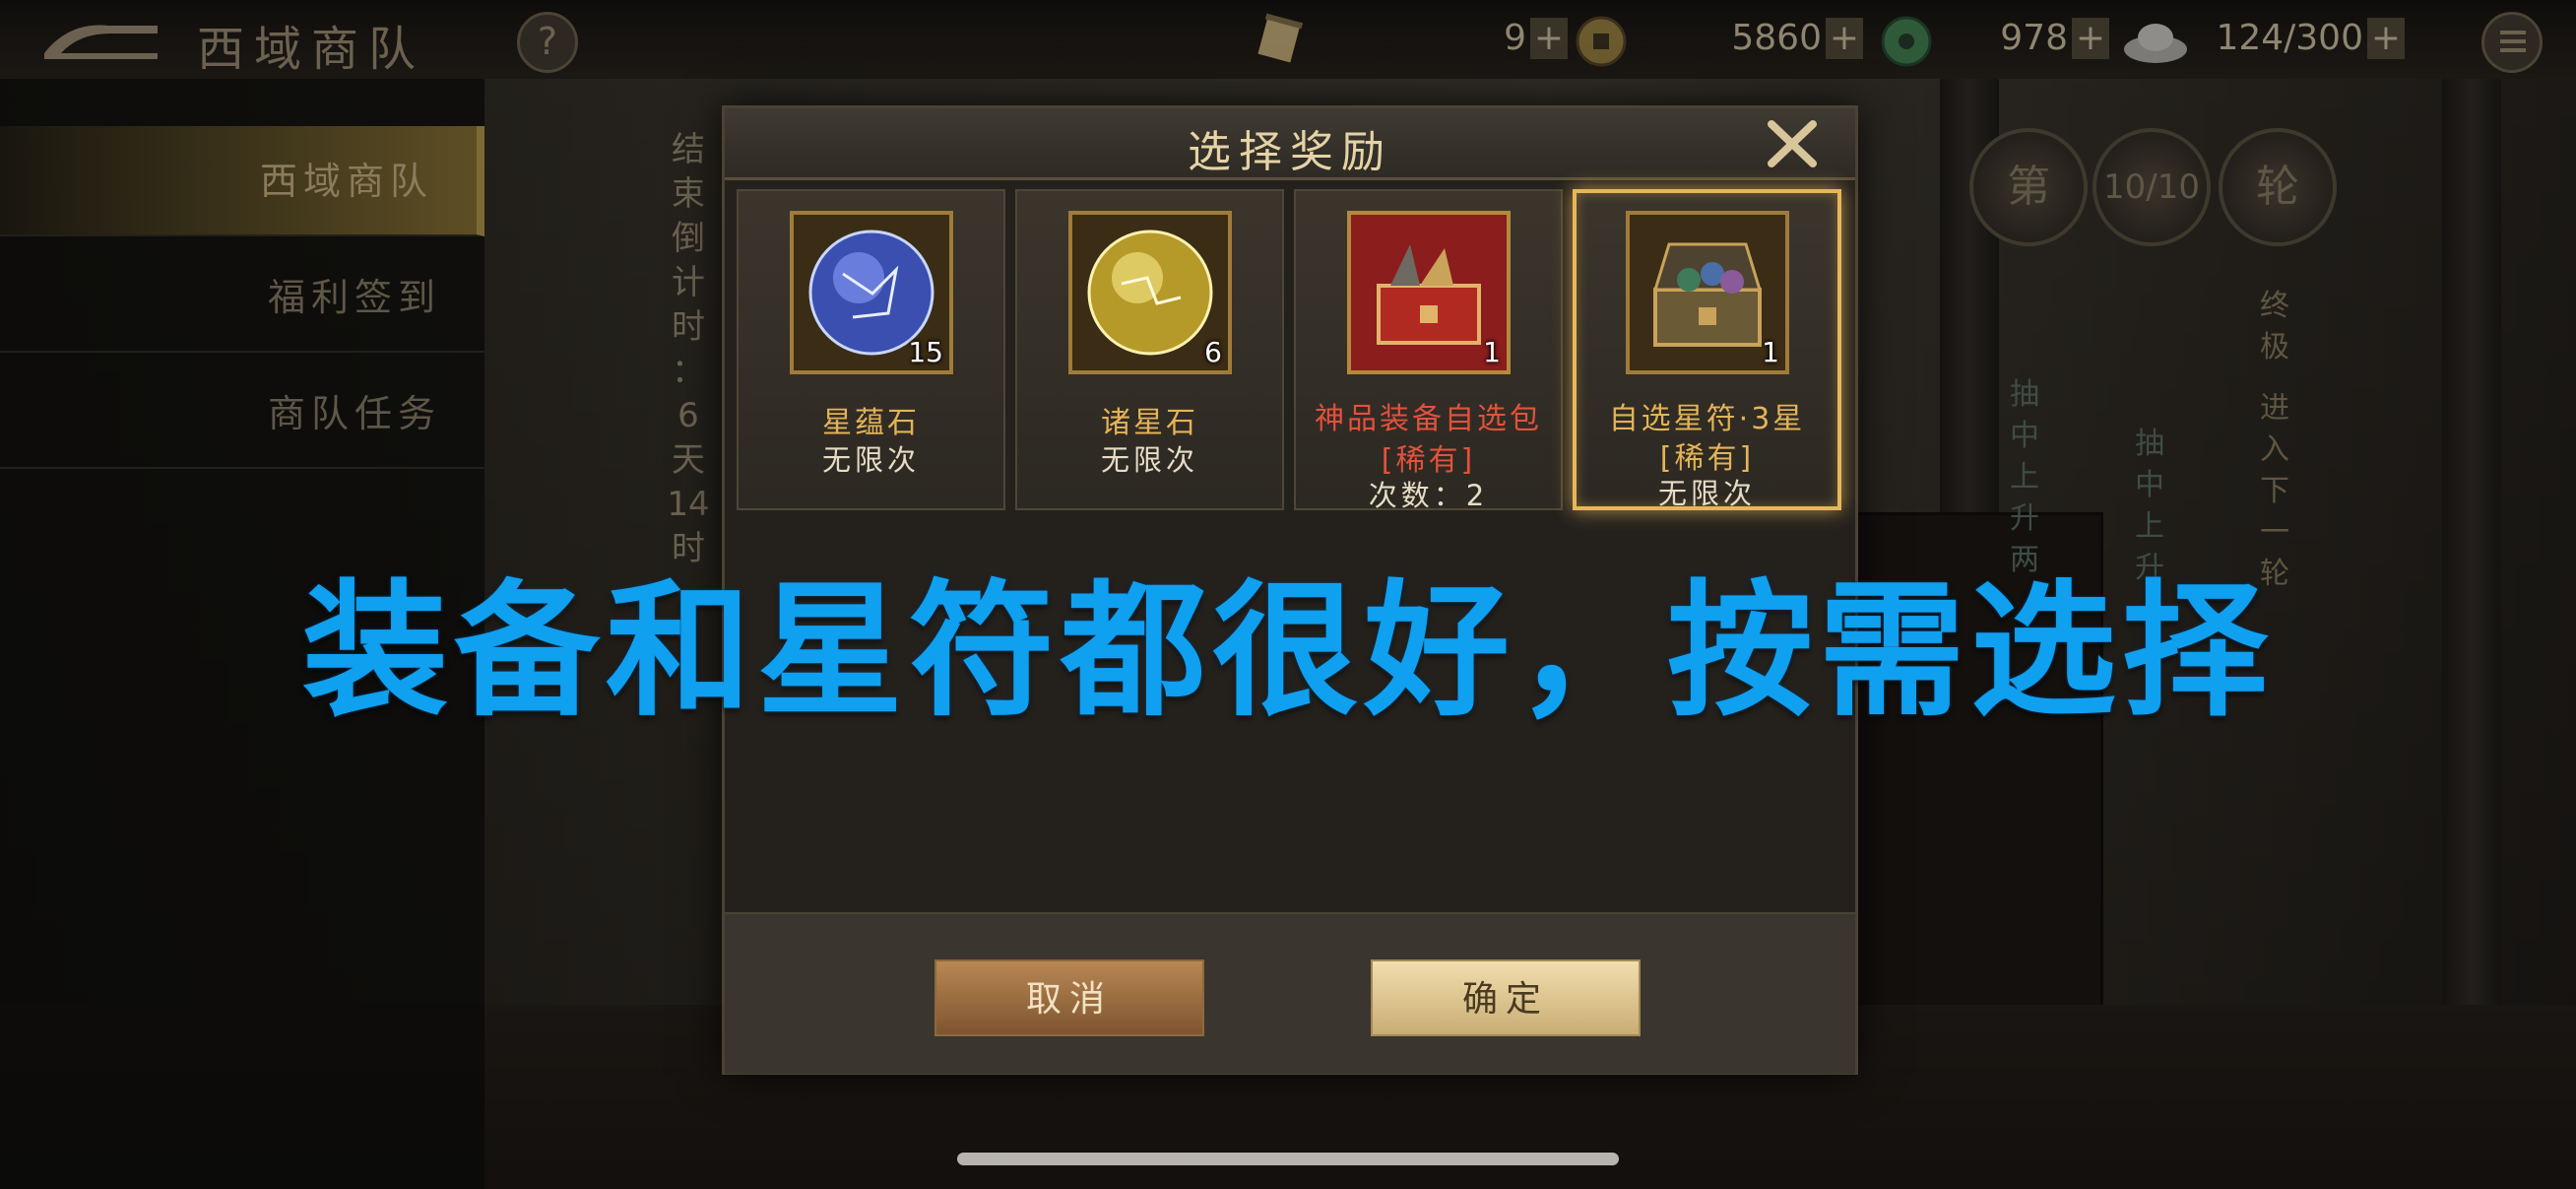 The width and height of the screenshot is (2576, 1189). I want to click on resource-silver: 124/300 +, so click(2324, 39).